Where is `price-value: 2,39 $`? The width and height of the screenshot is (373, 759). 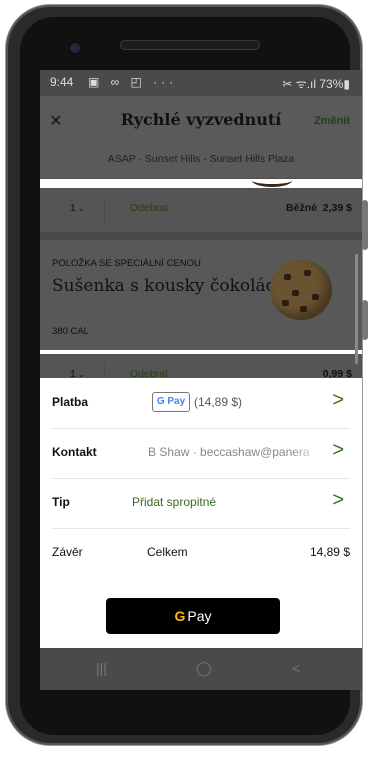
price-value: 2,39 $ is located at coordinates (337, 208).